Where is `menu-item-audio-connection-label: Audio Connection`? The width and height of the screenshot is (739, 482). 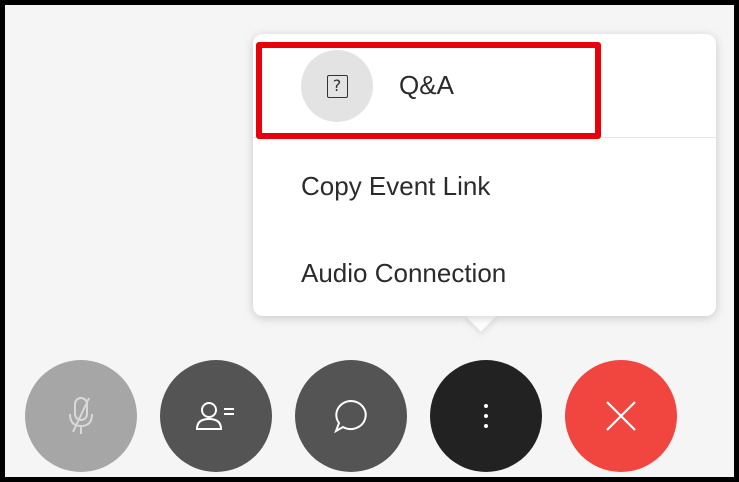
menu-item-audio-connection-label: Audio Connection is located at coordinates (404, 272).